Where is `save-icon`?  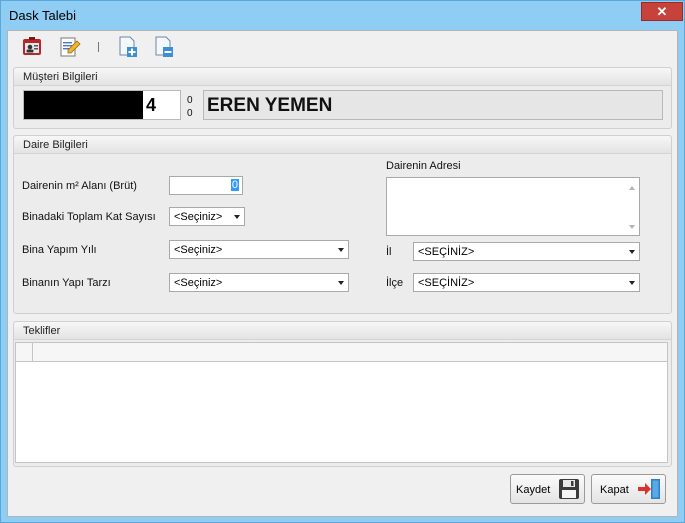 save-icon is located at coordinates (569, 489).